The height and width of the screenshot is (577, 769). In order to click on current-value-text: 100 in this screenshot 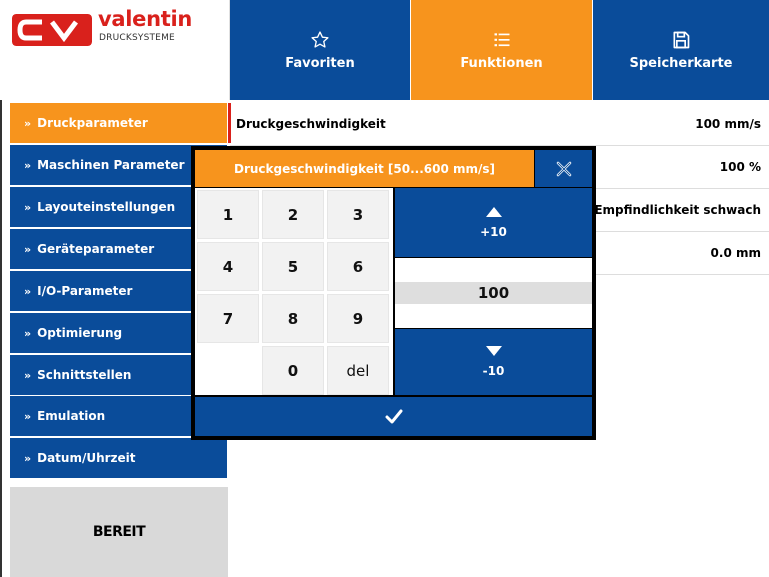, I will do `click(493, 293)`.